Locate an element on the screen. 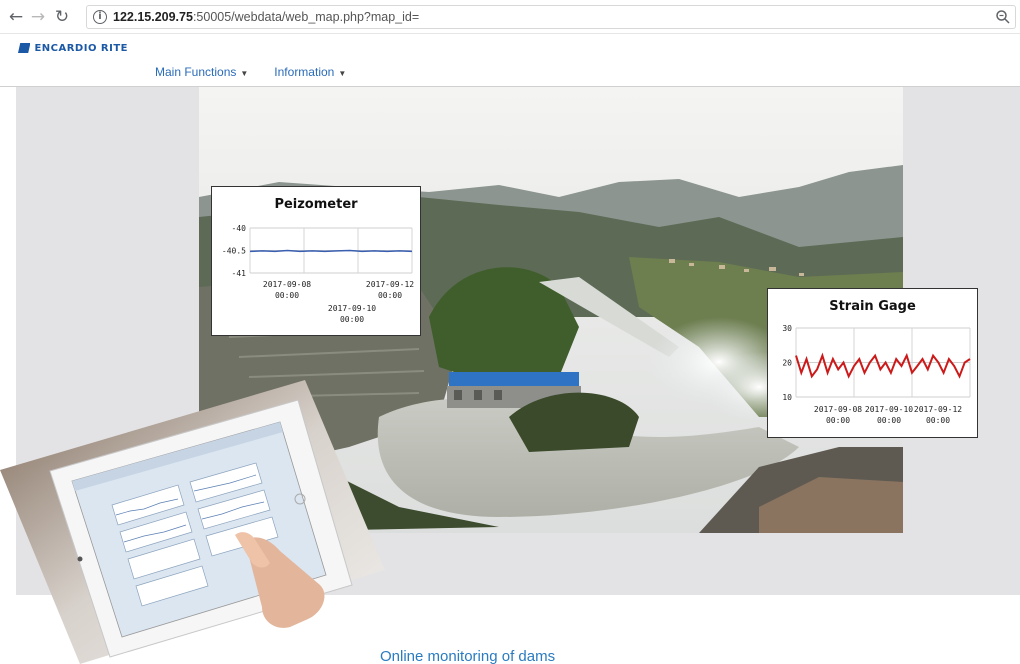 The width and height of the screenshot is (1020, 664). main-nav: Main Functions ▼ Information ▼ is located at coordinates (250, 72).